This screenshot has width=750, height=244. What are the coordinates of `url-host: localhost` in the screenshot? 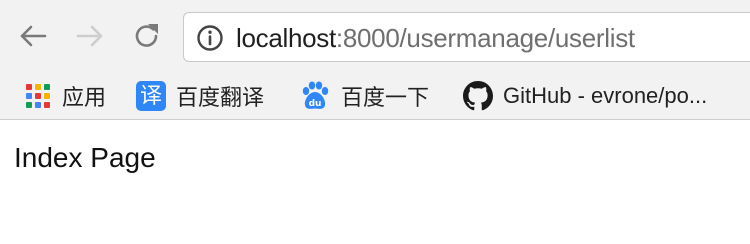 It's located at (286, 38).